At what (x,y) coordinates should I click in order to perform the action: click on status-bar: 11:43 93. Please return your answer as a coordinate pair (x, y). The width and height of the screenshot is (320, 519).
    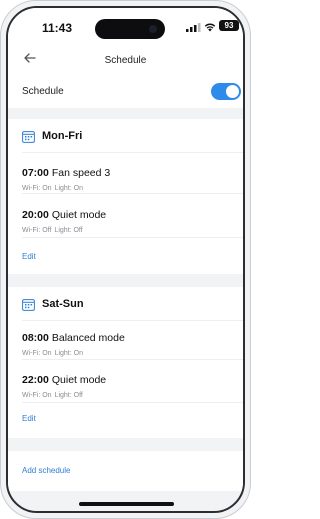
    Looking at the image, I should click on (125, 26).